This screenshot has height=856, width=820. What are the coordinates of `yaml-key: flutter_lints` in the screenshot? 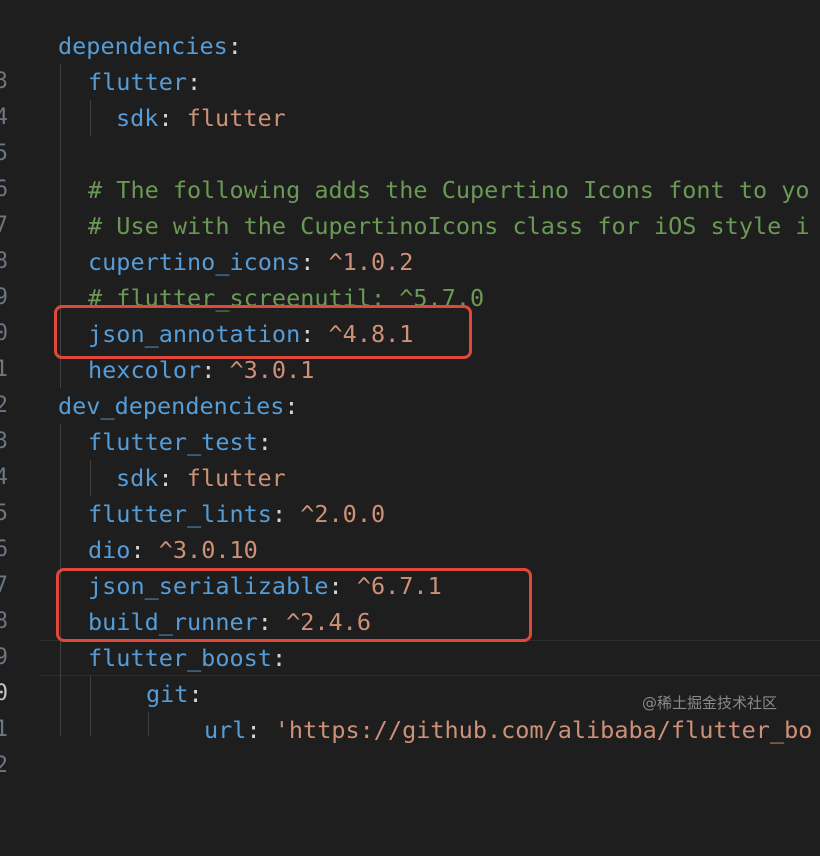 It's located at (180, 514).